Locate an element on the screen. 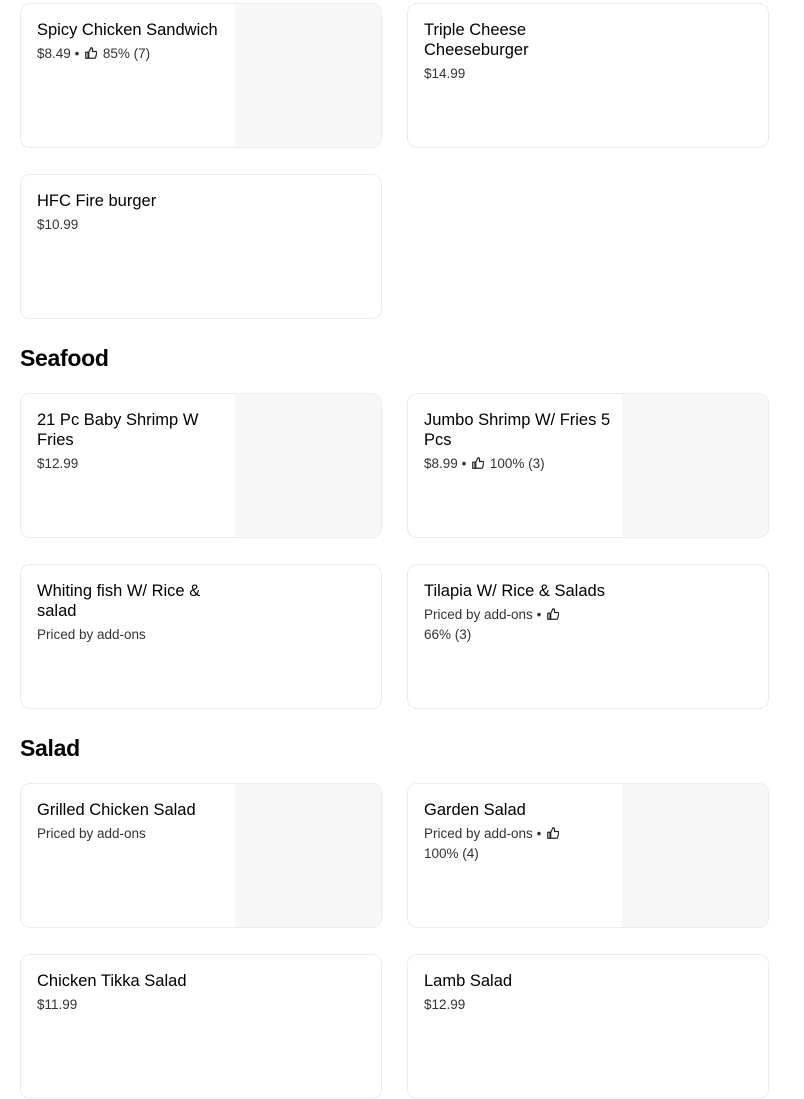  item-info: Spicy Chicken Sandwich $8.49 • 85% (7) is located at coordinates (135, 42).